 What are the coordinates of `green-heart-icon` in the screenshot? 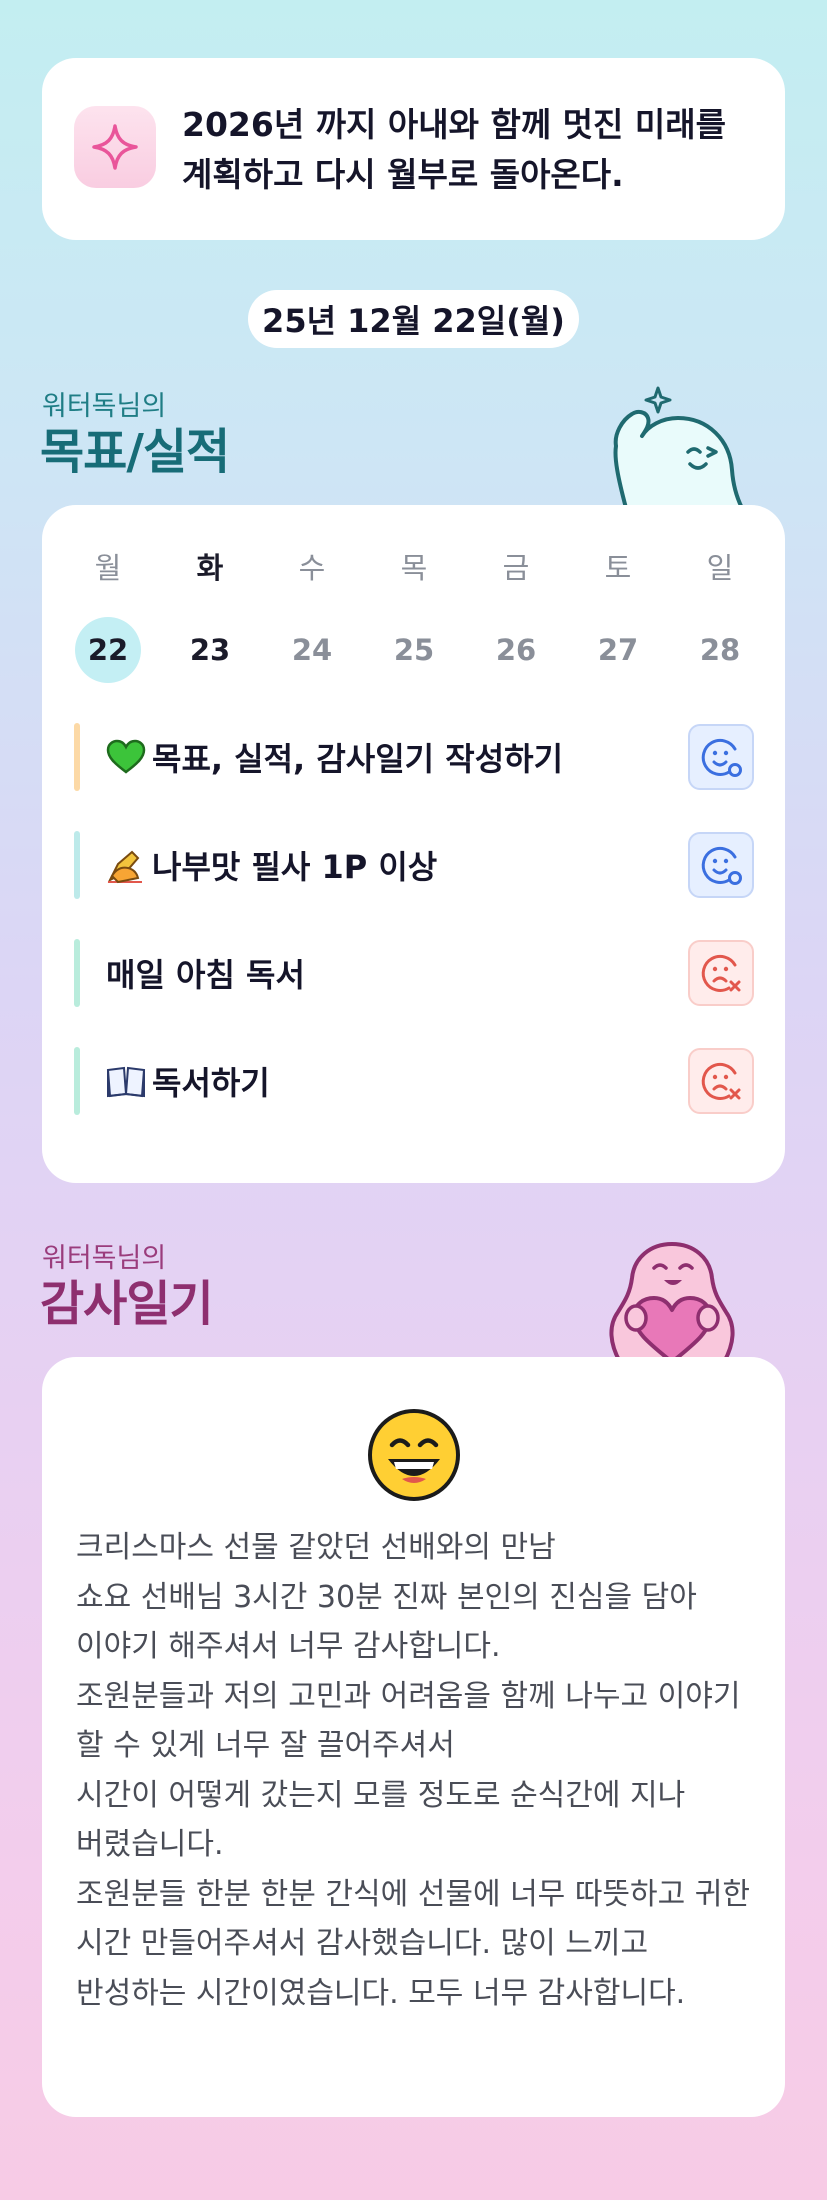 It's located at (126, 757).